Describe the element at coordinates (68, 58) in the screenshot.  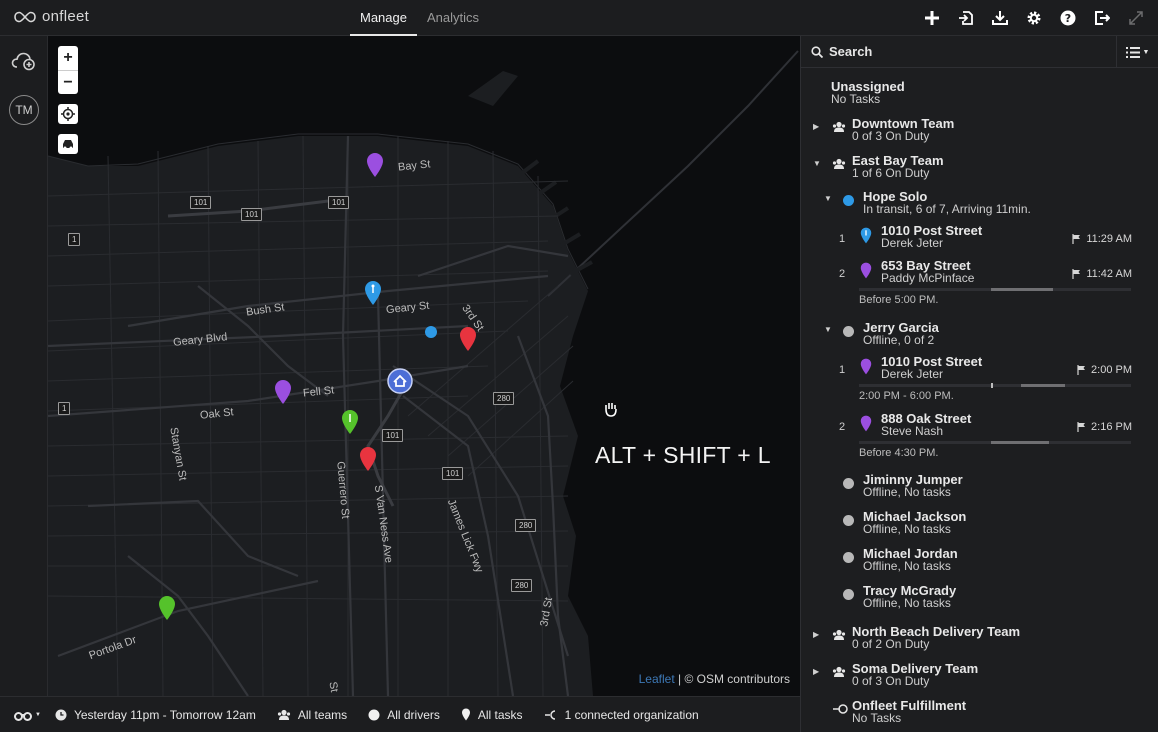
I see `zoom-in-button: +` at that location.